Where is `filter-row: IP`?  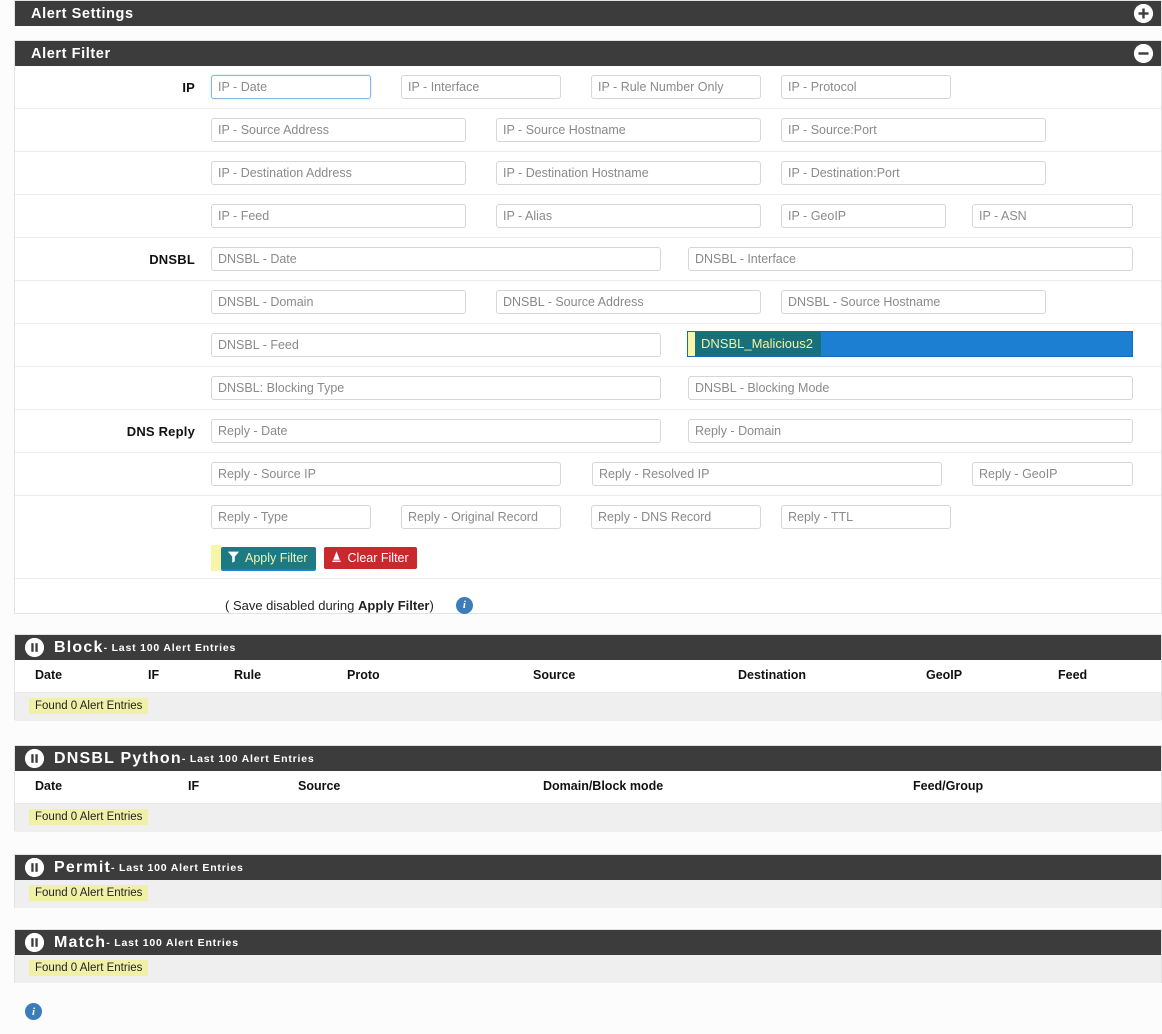
filter-row: IP is located at coordinates (588, 87).